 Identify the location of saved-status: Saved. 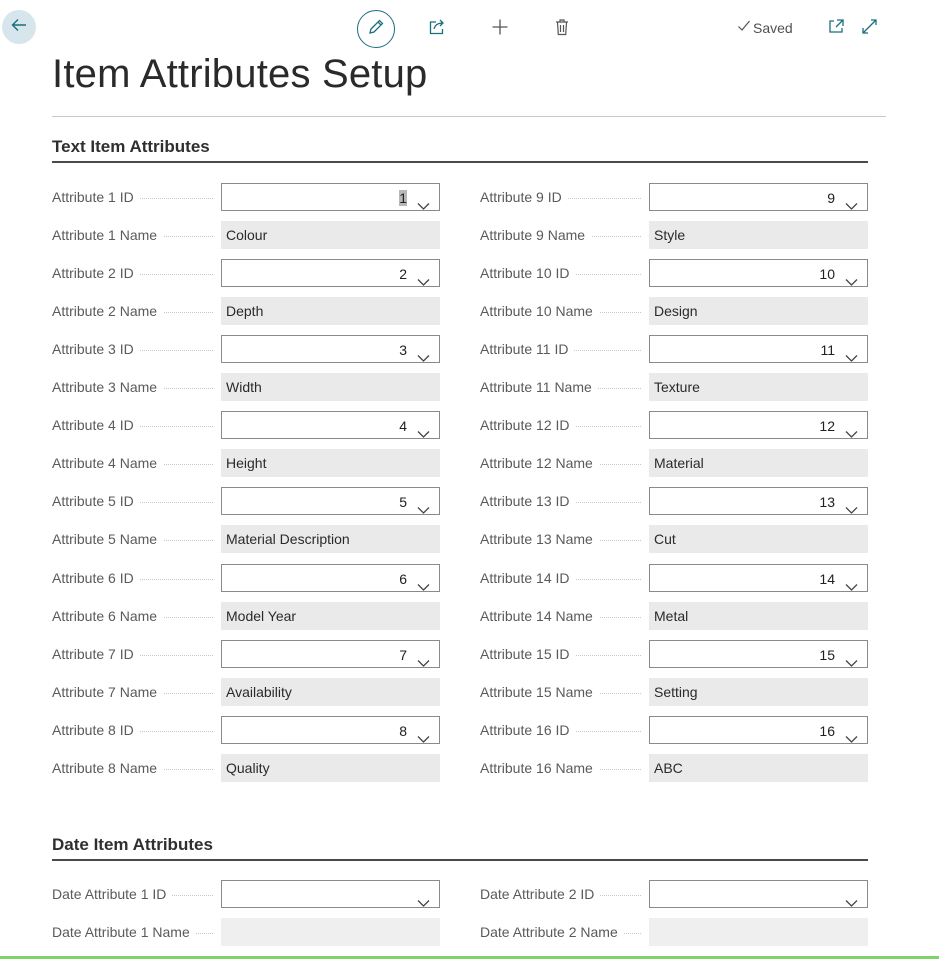
(765, 27).